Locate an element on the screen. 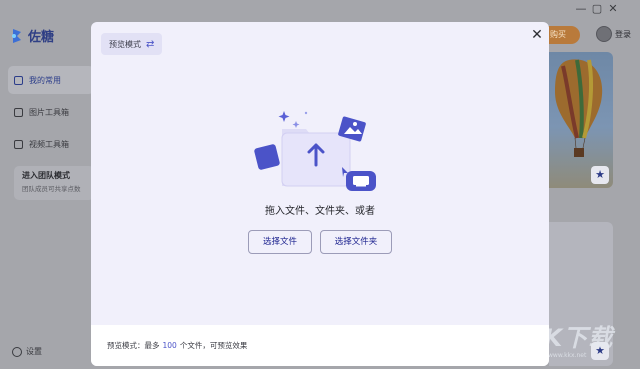 The height and width of the screenshot is (369, 640). gear-icon is located at coordinates (17, 351).